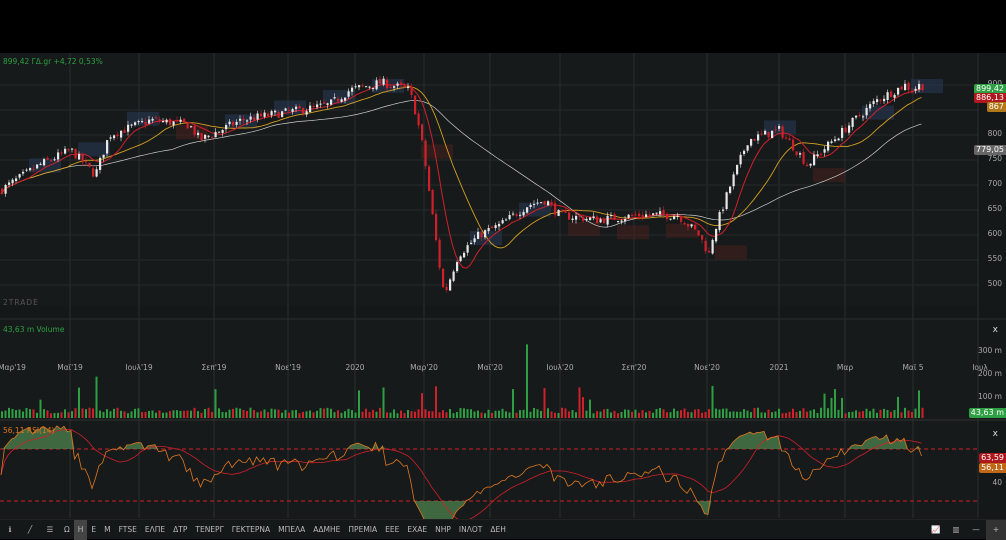 Image resolution: width=1006 pixels, height=540 pixels. I want to click on symbol-tab: ΔΕΗ, so click(498, 530).